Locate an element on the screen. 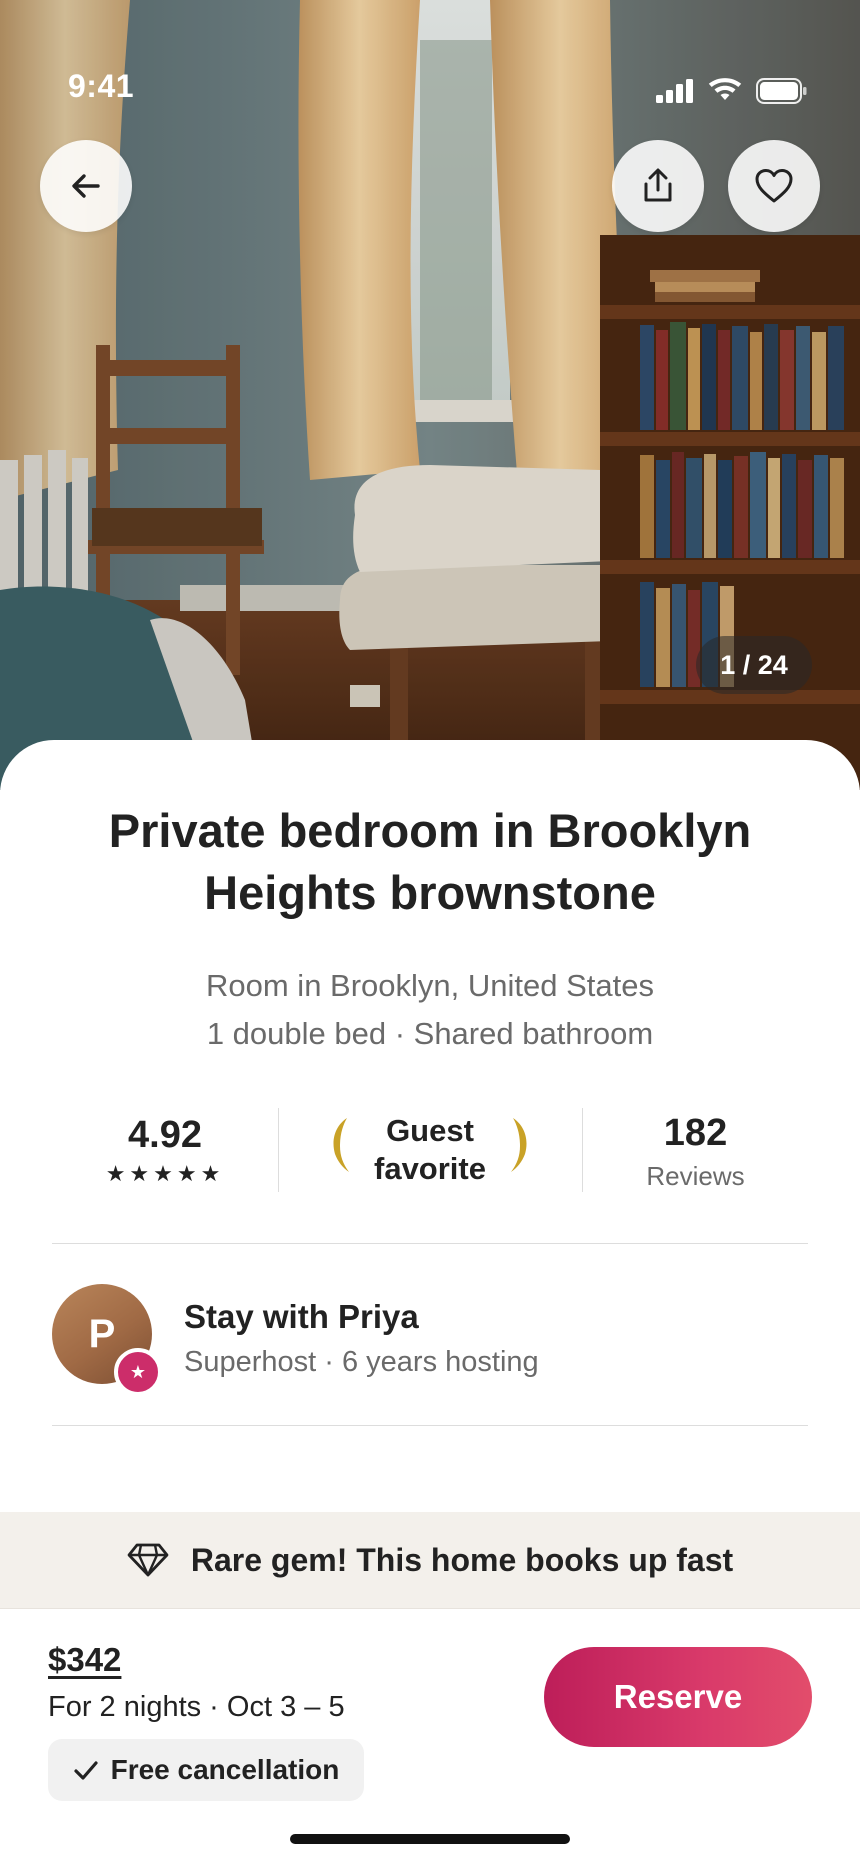 Image resolution: width=860 pixels, height=1864 pixels. listing-location: Room in Brooklyn, United States is located at coordinates (430, 985).